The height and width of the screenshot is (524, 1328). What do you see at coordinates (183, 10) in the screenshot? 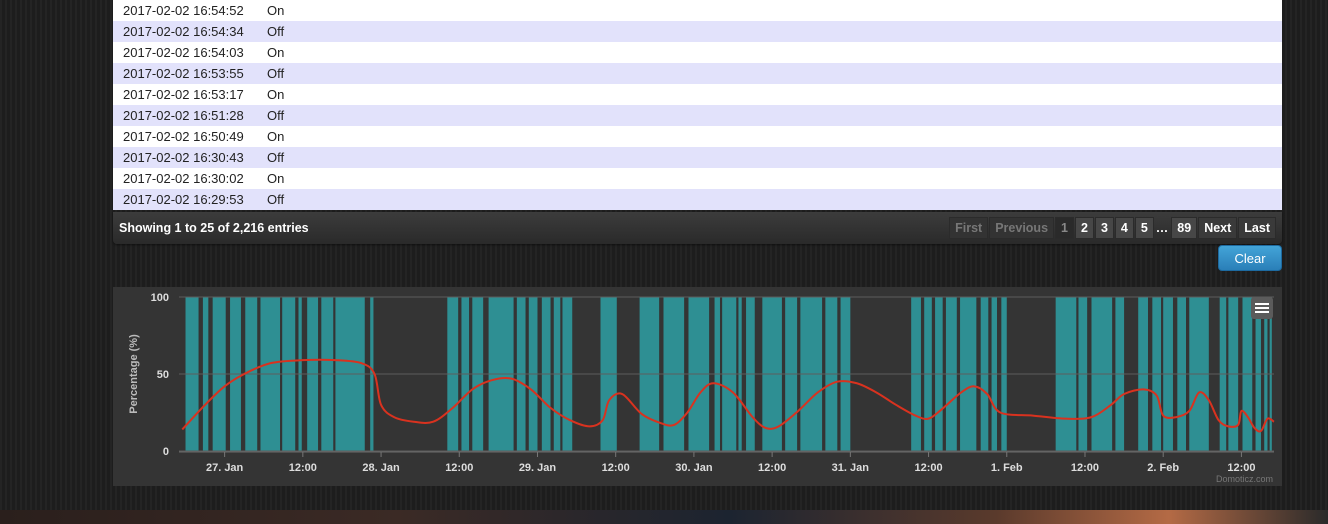
I see `row-date: 2017-02-02 16:54:52` at bounding box center [183, 10].